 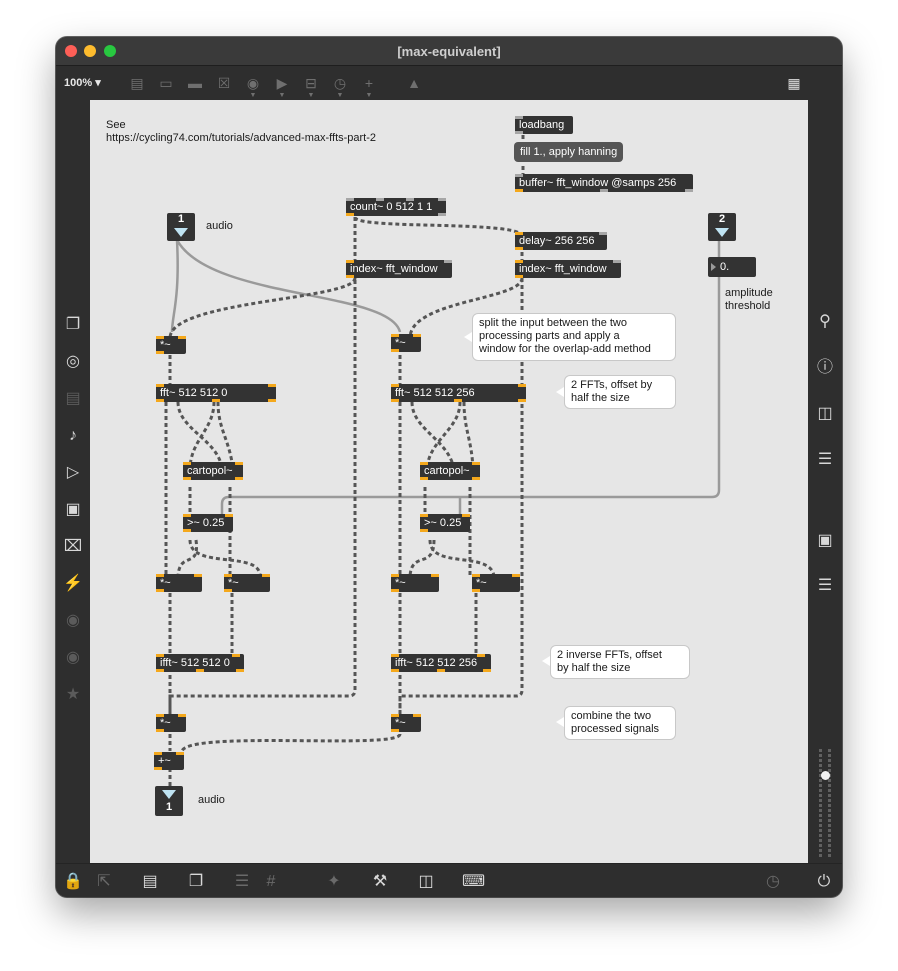 What do you see at coordinates (450, 471) in the screenshot?
I see `cartopol-right-object: cartopol~` at bounding box center [450, 471].